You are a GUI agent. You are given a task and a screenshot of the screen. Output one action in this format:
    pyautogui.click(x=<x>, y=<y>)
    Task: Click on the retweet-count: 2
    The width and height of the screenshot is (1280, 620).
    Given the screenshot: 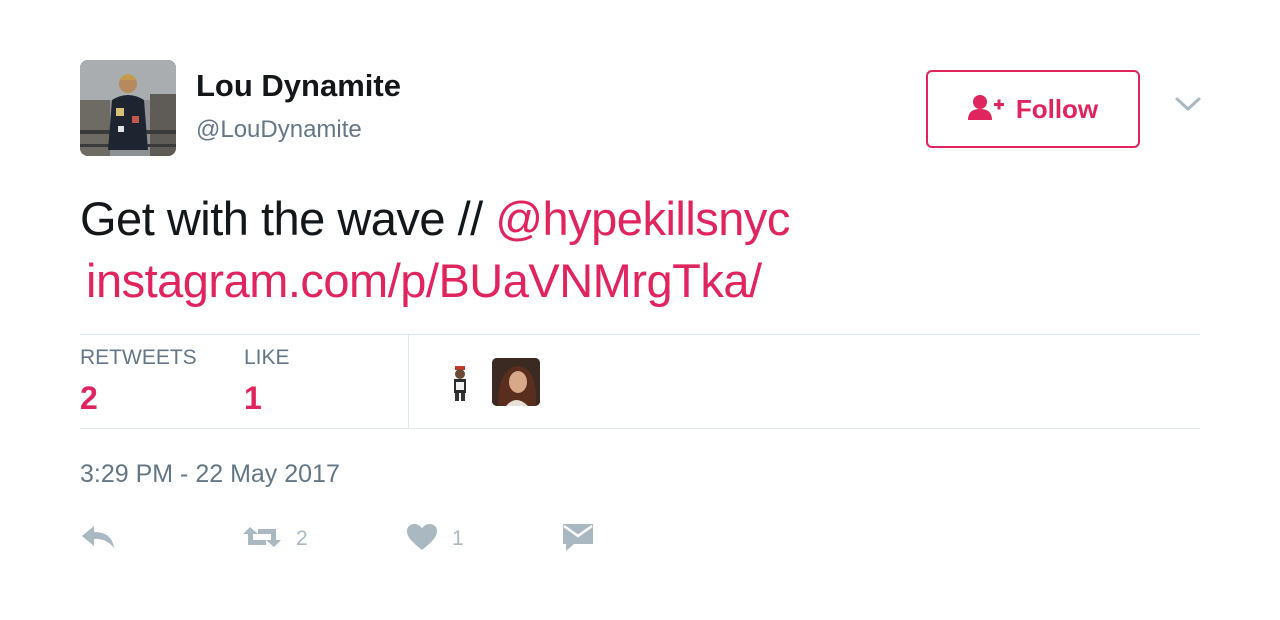 What is the action you would take?
    pyautogui.click(x=302, y=538)
    